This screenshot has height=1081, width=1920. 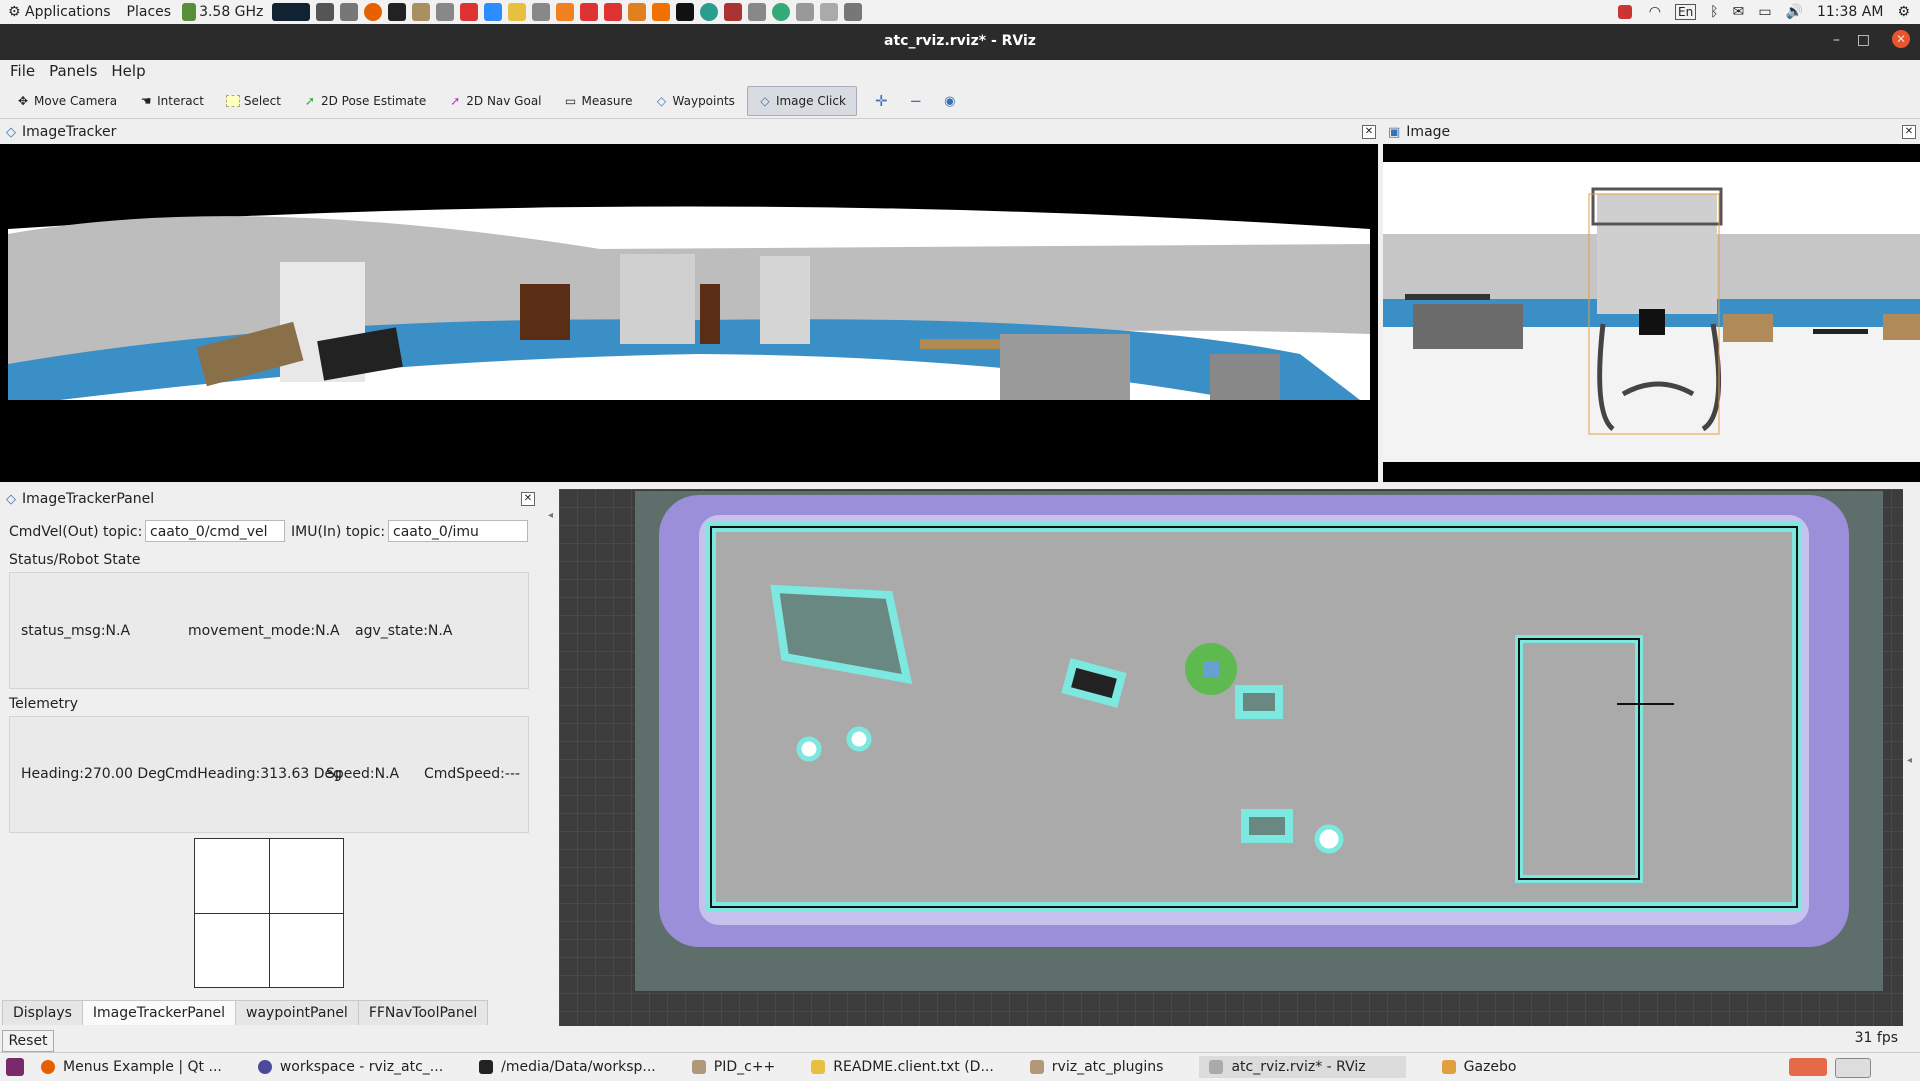 What do you see at coordinates (128, 71) in the screenshot?
I see `menu-help: Help` at bounding box center [128, 71].